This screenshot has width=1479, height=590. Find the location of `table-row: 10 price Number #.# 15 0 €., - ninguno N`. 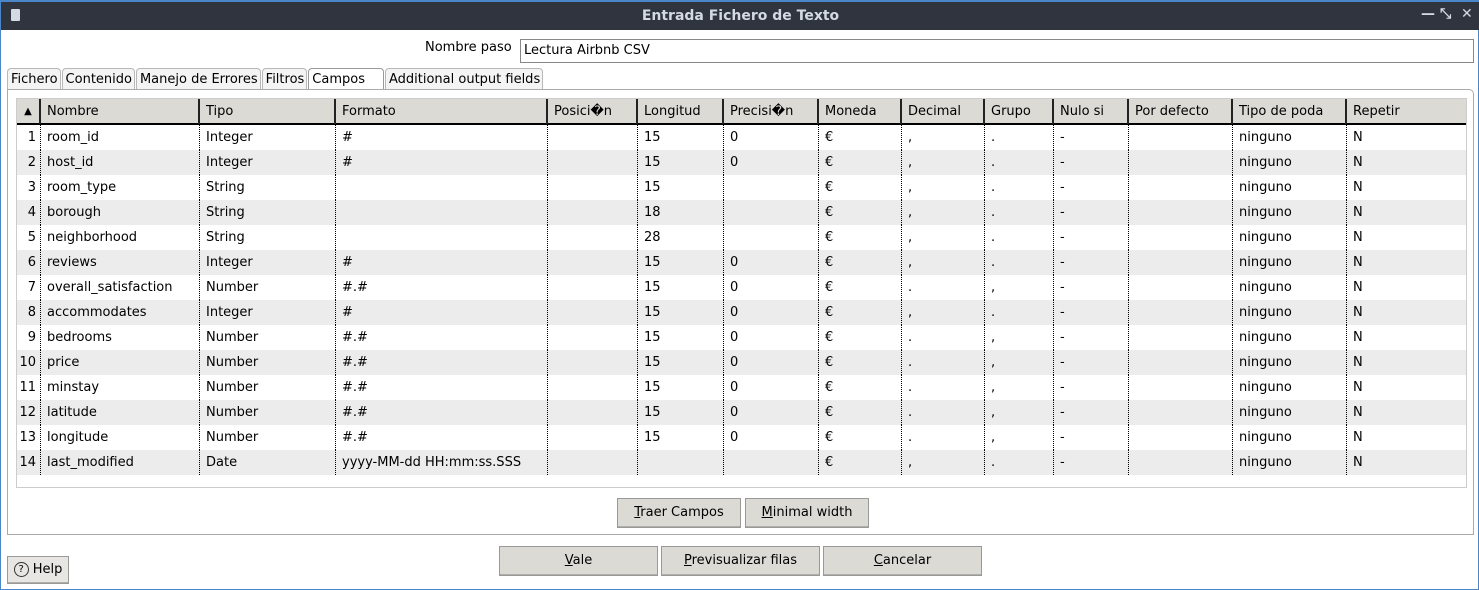

table-row: 10 price Number #.# 15 0 €., - ninguno N is located at coordinates (741, 362).